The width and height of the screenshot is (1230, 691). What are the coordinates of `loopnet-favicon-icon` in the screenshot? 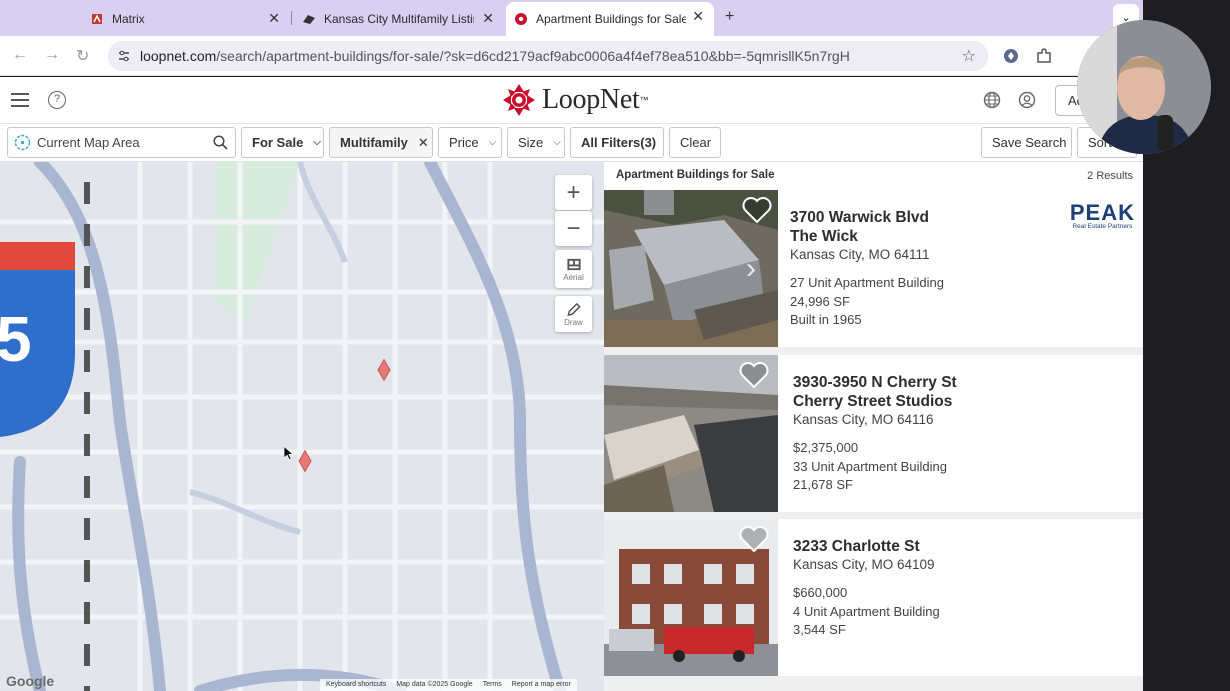 It's located at (521, 19).